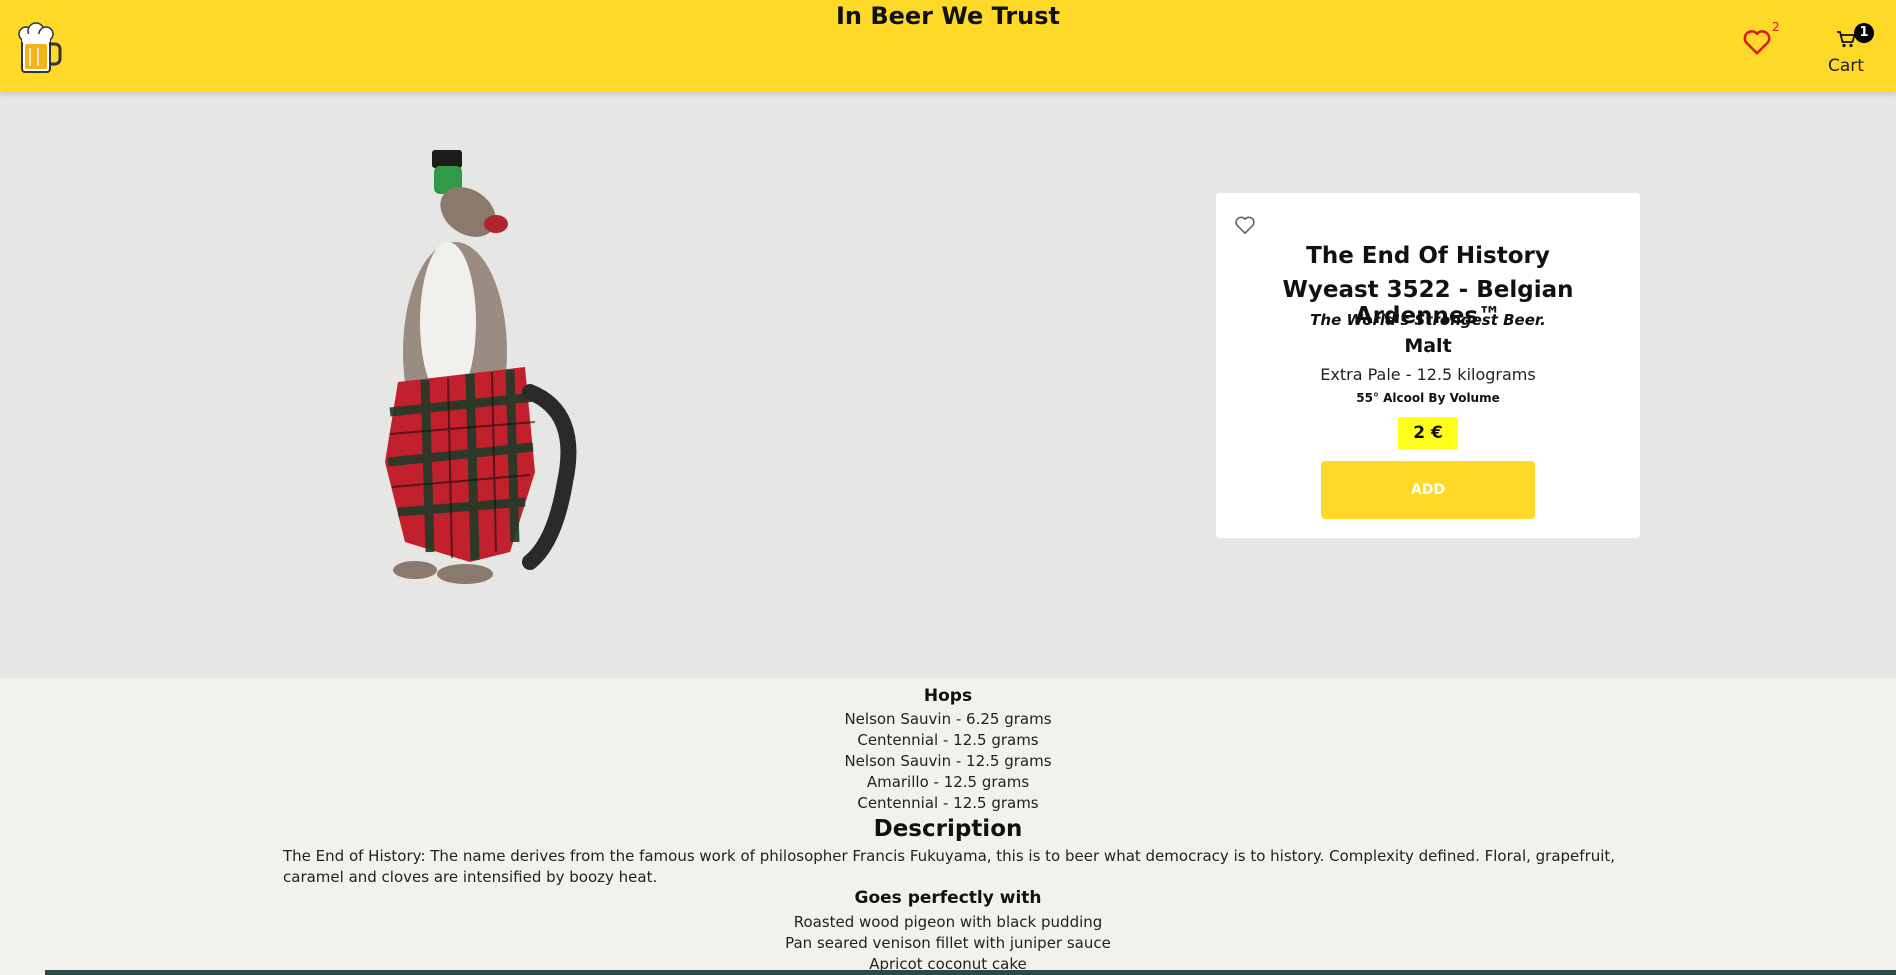 The height and width of the screenshot is (975, 1896). Describe the element at coordinates (948, 922) in the screenshot. I see `list-item: Roasted wood pigeon with black pudding` at that location.